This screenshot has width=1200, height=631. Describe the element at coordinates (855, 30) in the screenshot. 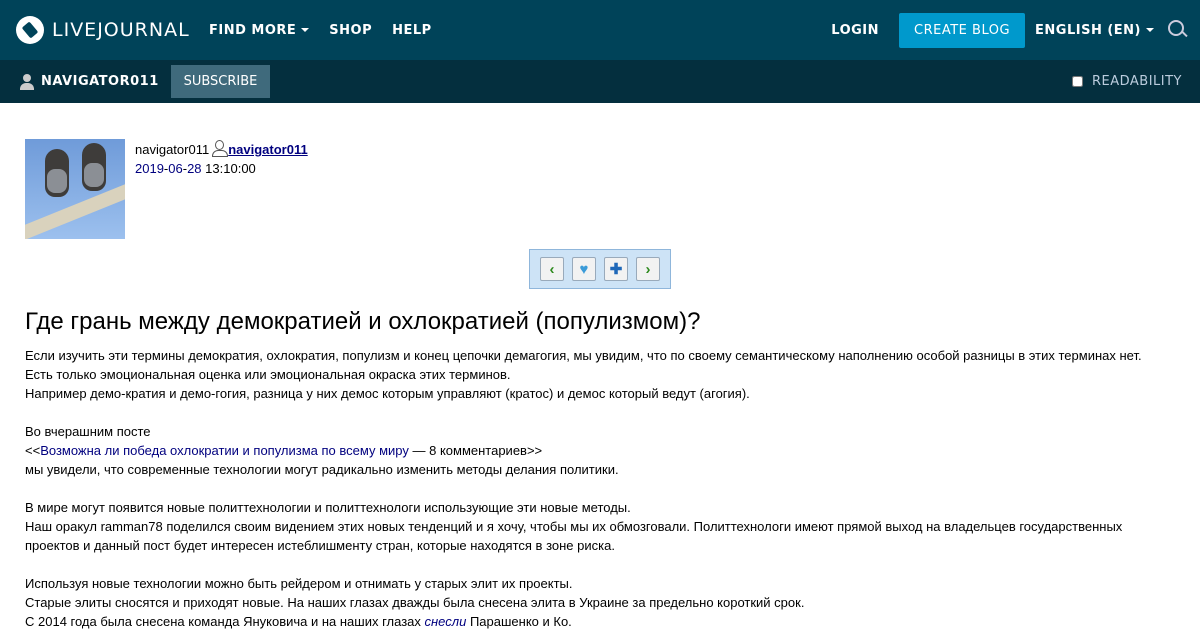

I see `login-link: LOGIN` at that location.